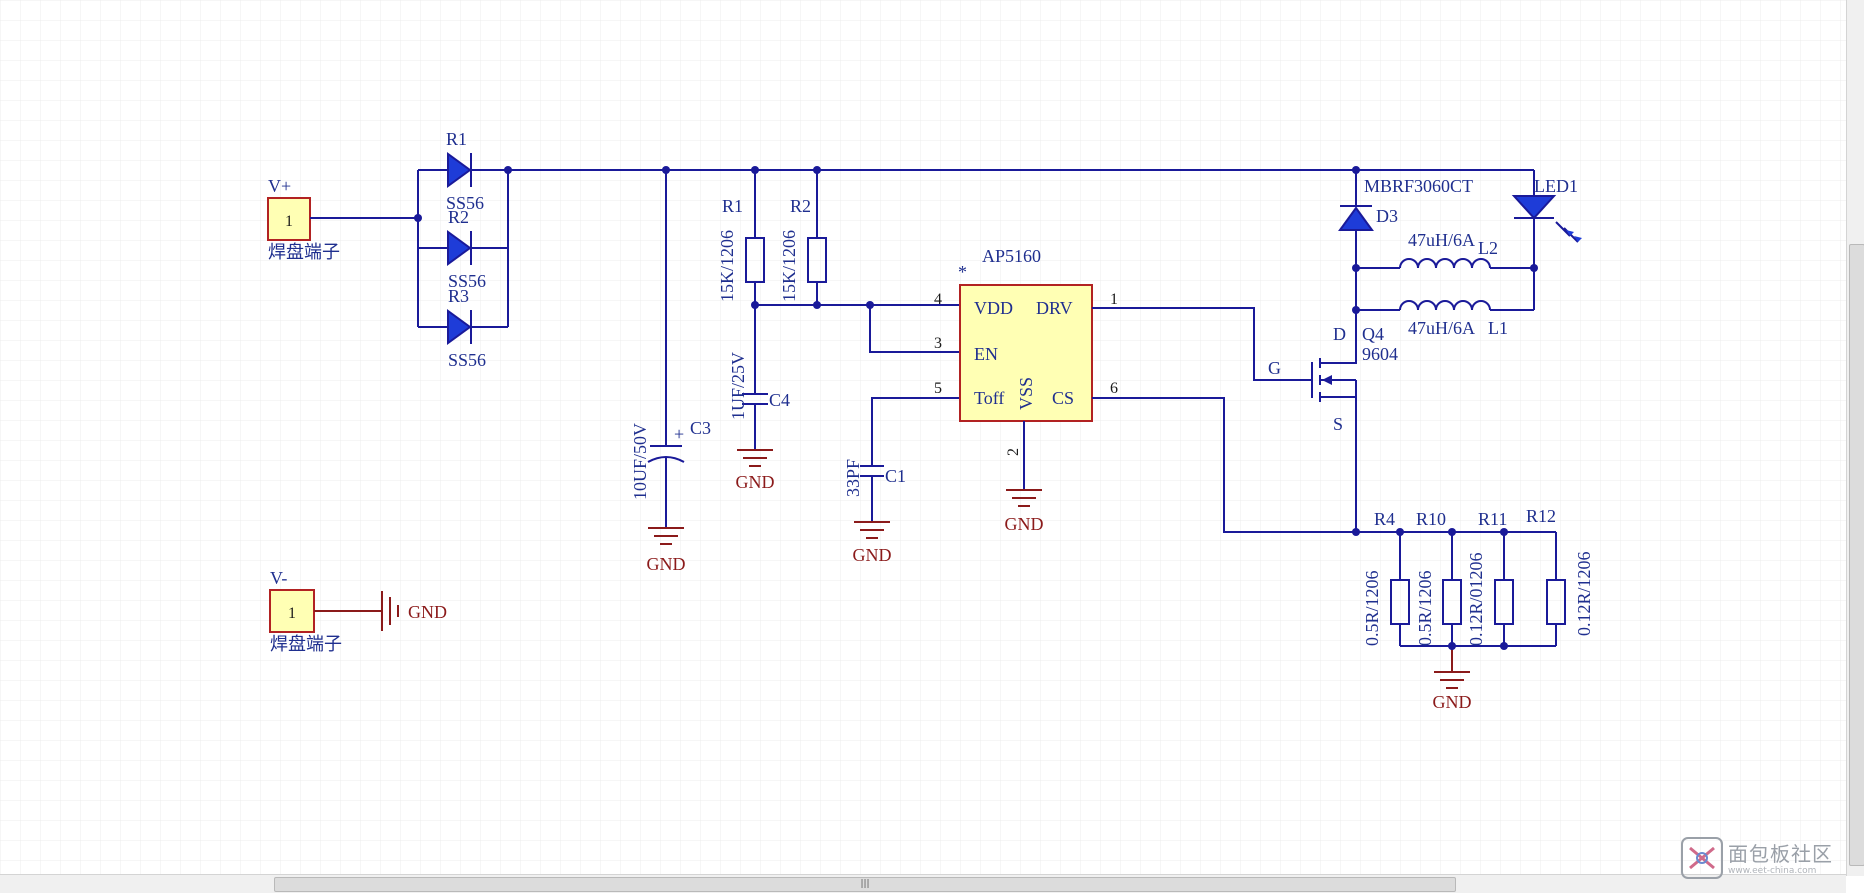 The width and height of the screenshot is (1864, 893). I want to click on connector-vminus-name: V-, so click(278, 578).